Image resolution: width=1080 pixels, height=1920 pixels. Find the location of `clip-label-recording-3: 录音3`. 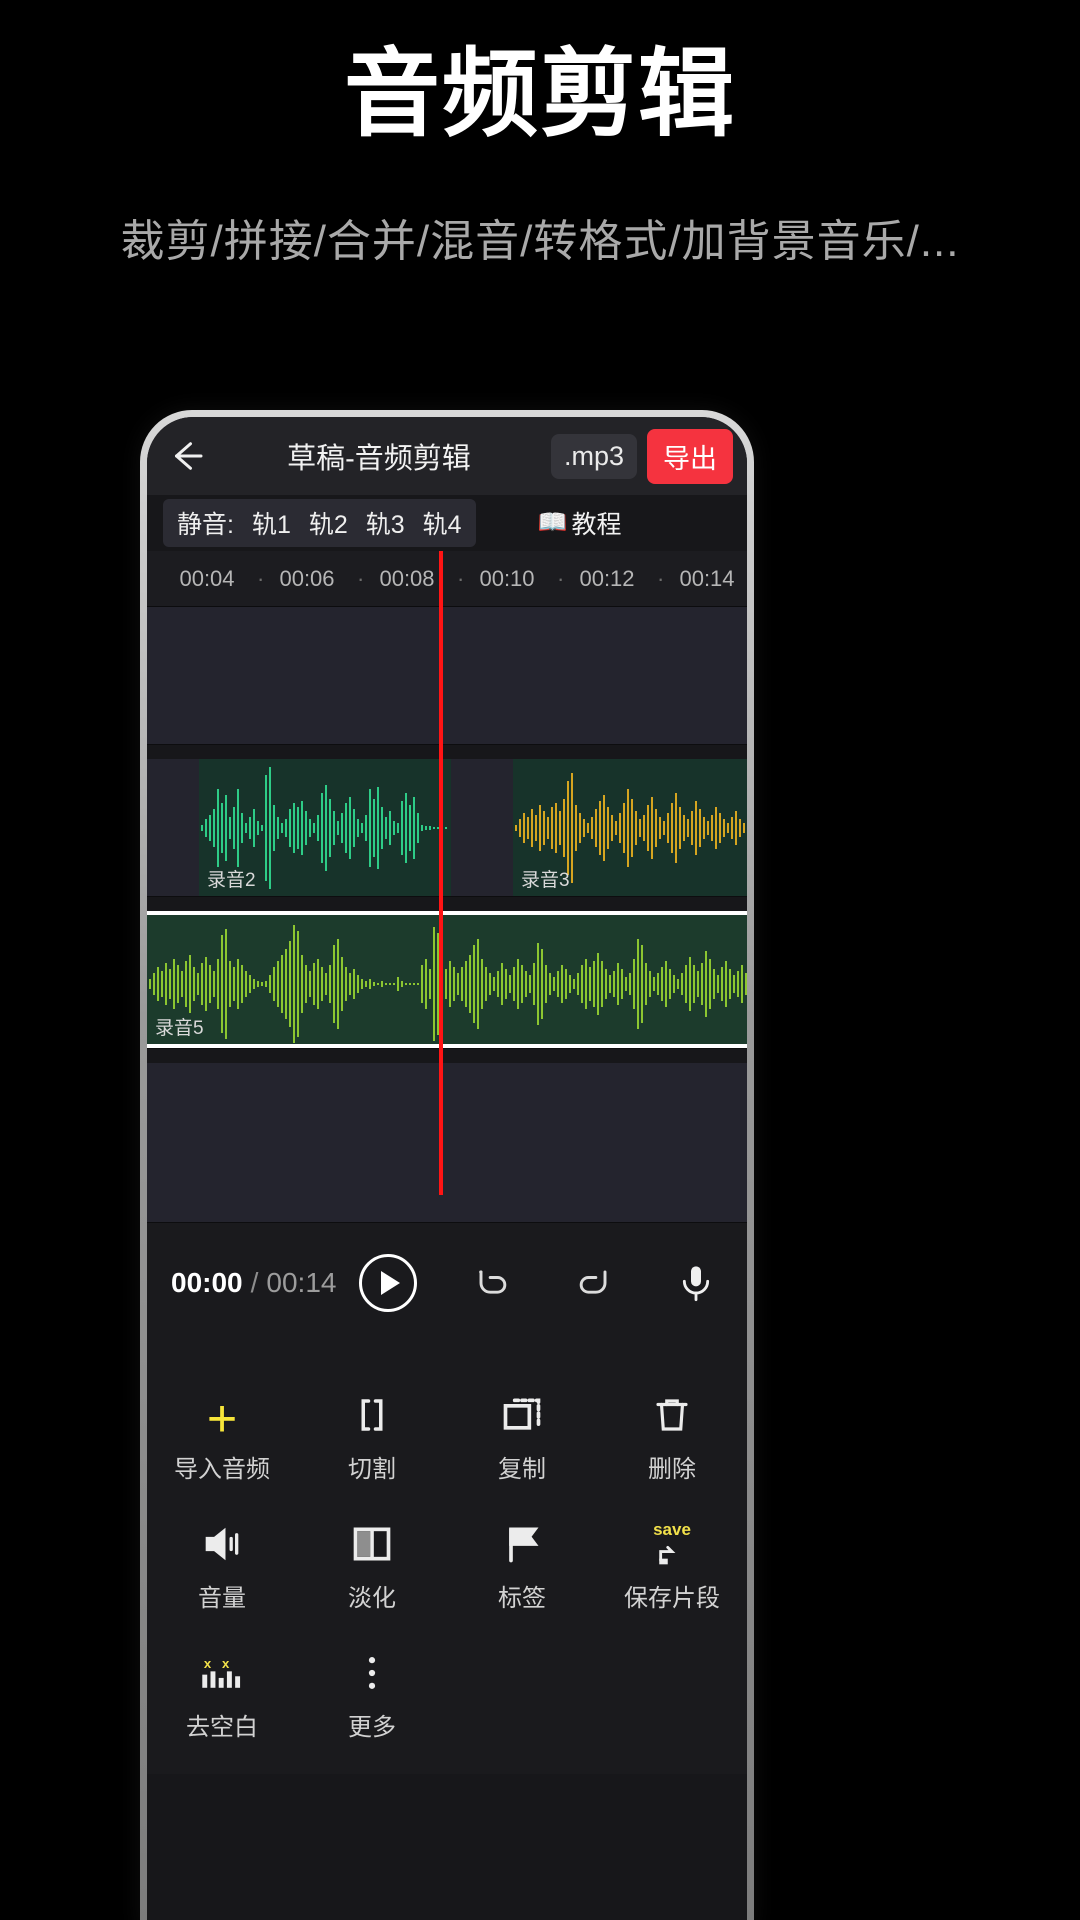

clip-label-recording-3: 录音3 is located at coordinates (545, 880).